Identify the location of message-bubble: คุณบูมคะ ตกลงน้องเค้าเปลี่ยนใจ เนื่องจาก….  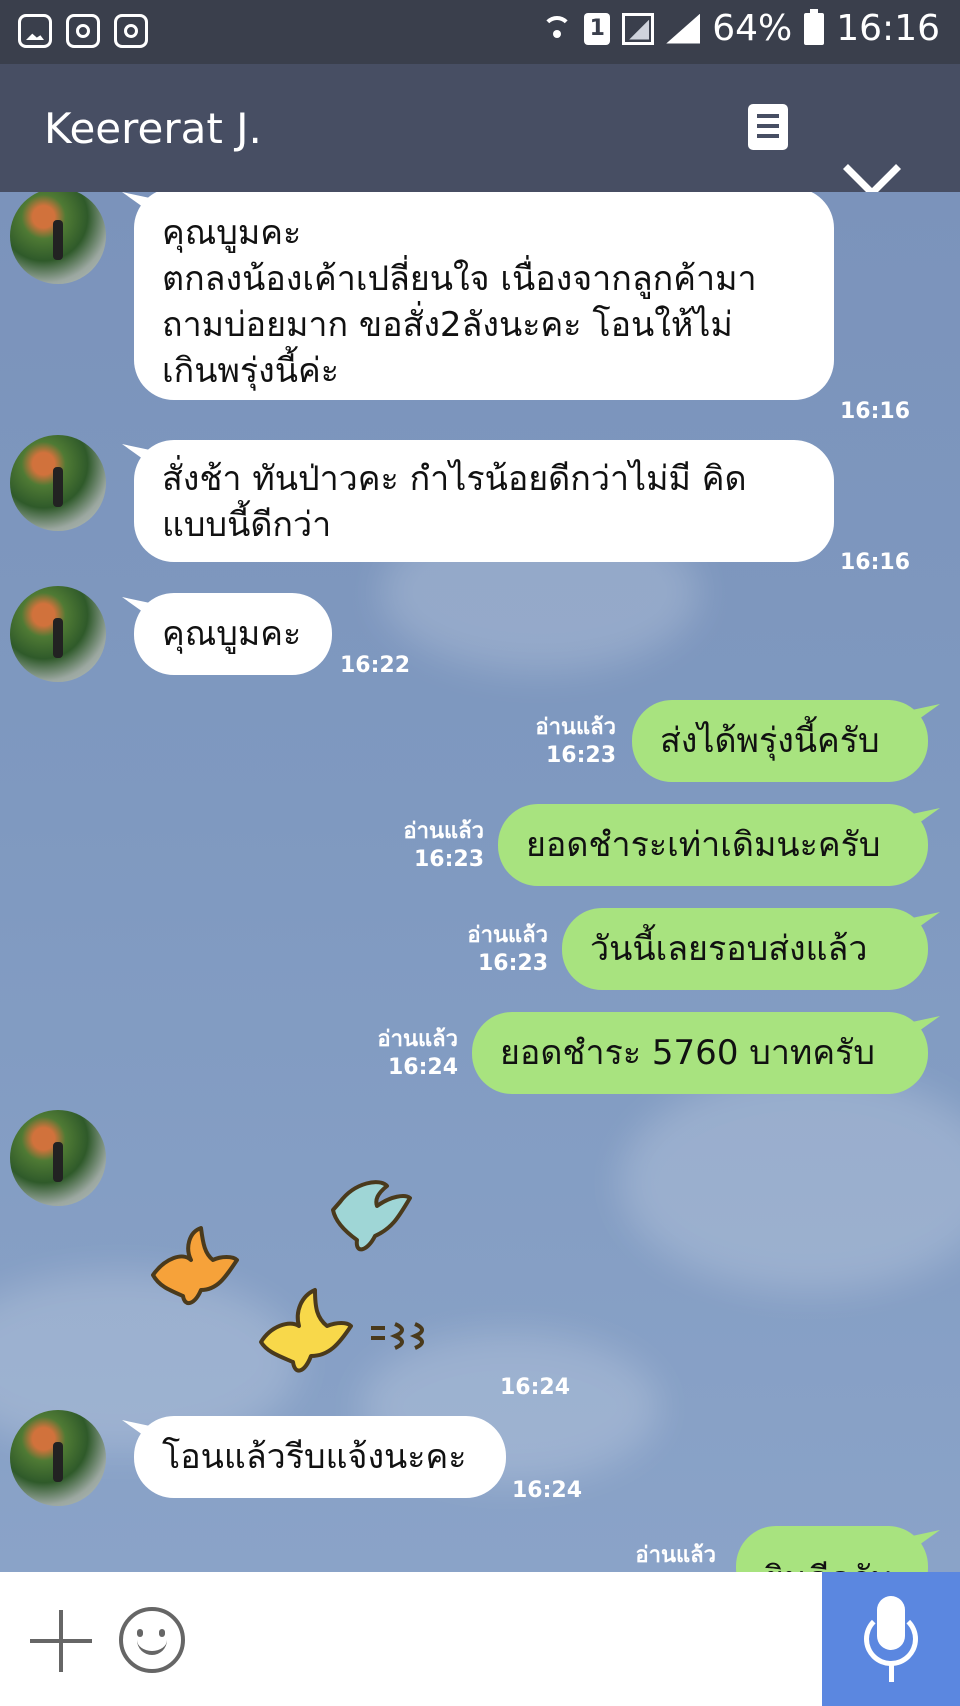
(484, 296).